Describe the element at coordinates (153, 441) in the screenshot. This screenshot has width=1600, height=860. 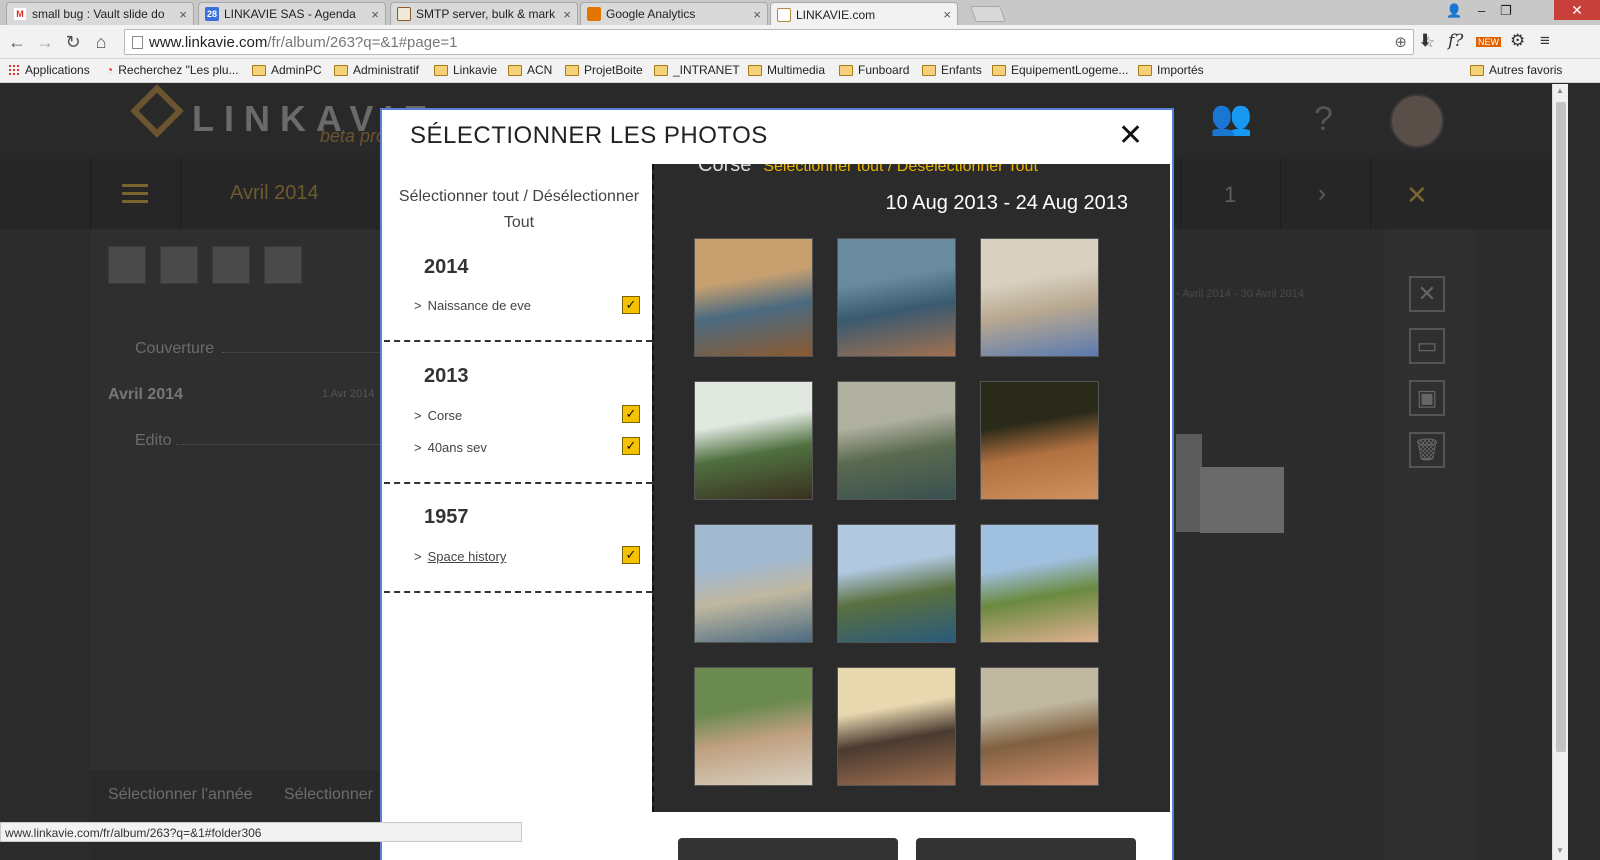
I see `edito-item: Edito` at that location.